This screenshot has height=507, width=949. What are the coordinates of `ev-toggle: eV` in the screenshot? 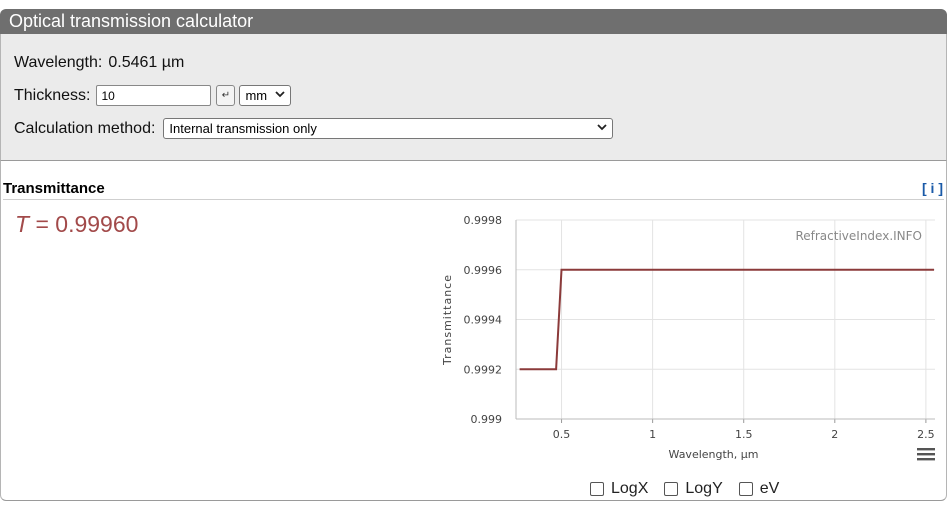 It's located at (759, 489).